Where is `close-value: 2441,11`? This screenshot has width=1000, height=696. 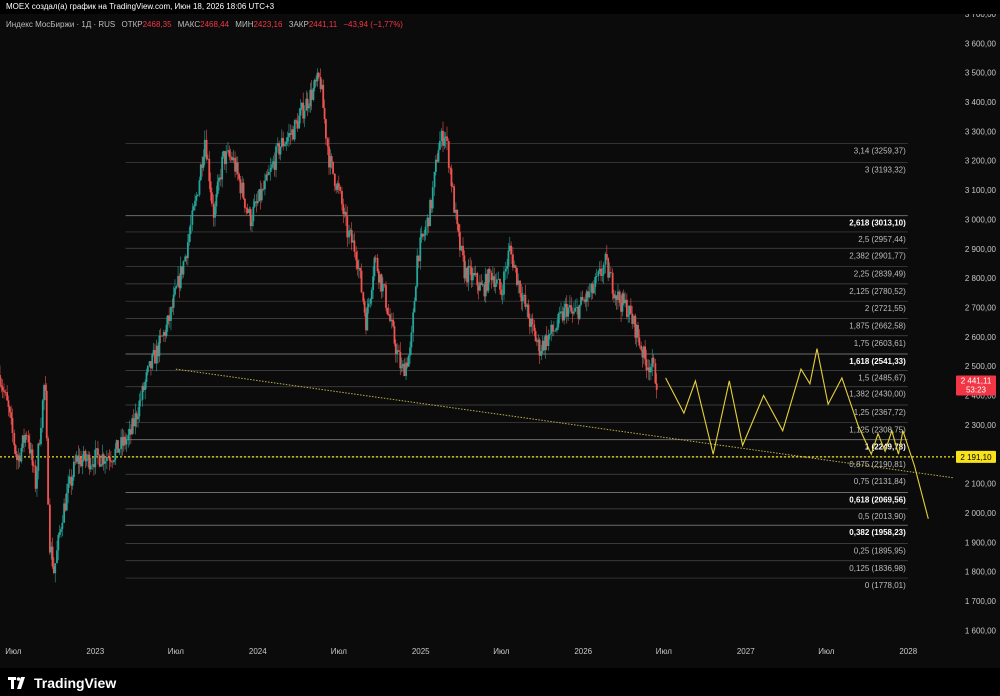 close-value: 2441,11 is located at coordinates (323, 24).